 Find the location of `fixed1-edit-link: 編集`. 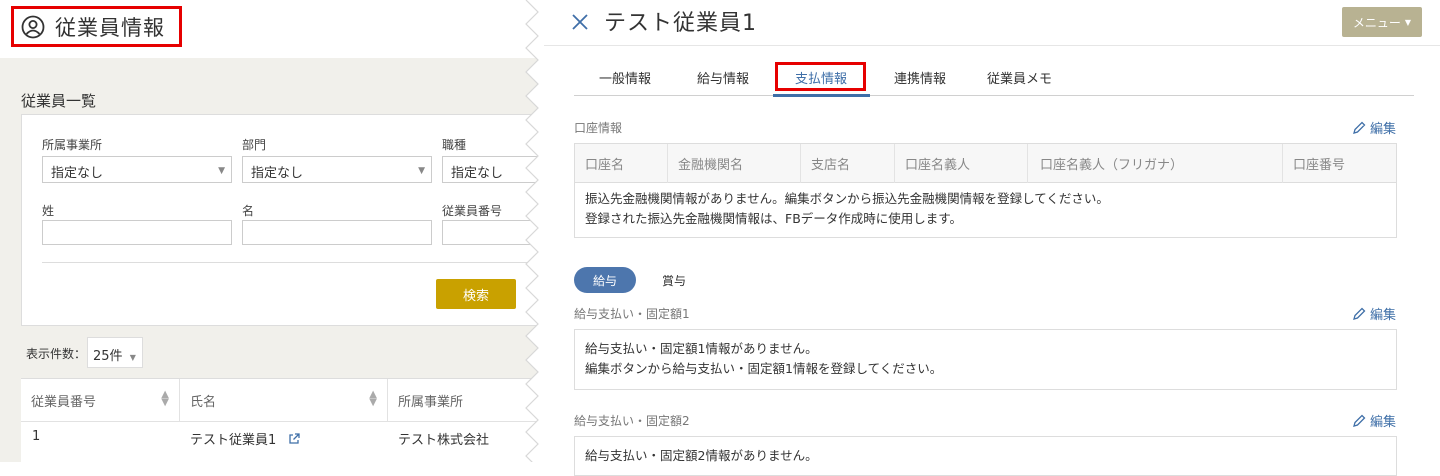

fixed1-edit-link: 編集 is located at coordinates (1374, 313).